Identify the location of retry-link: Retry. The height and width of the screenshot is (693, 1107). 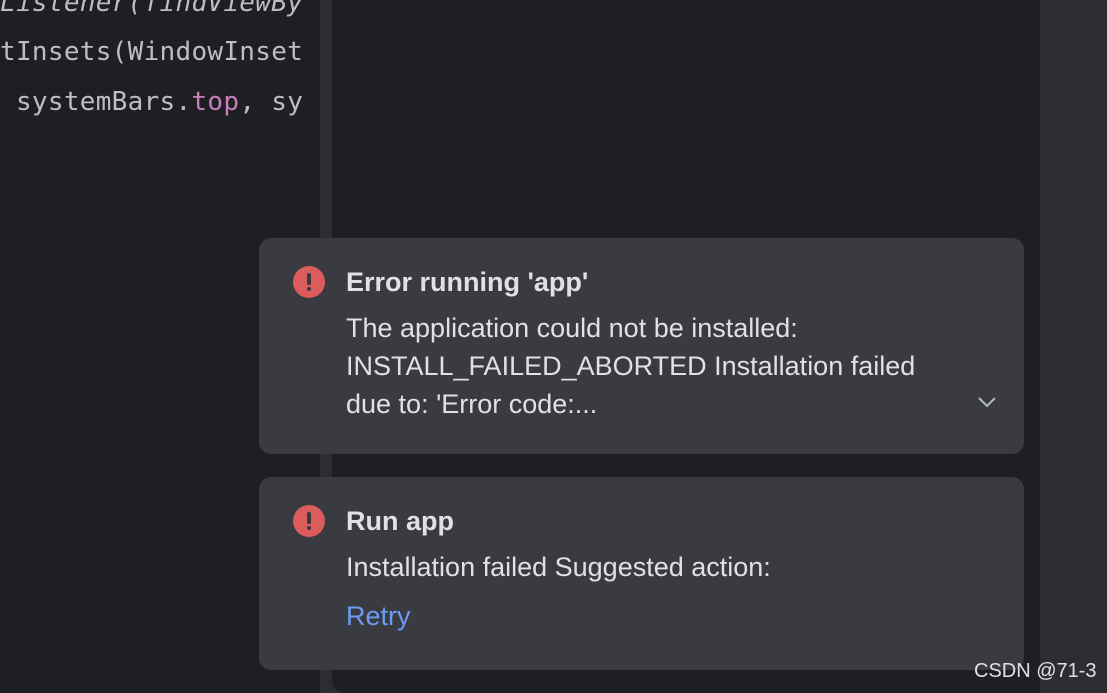
(378, 616).